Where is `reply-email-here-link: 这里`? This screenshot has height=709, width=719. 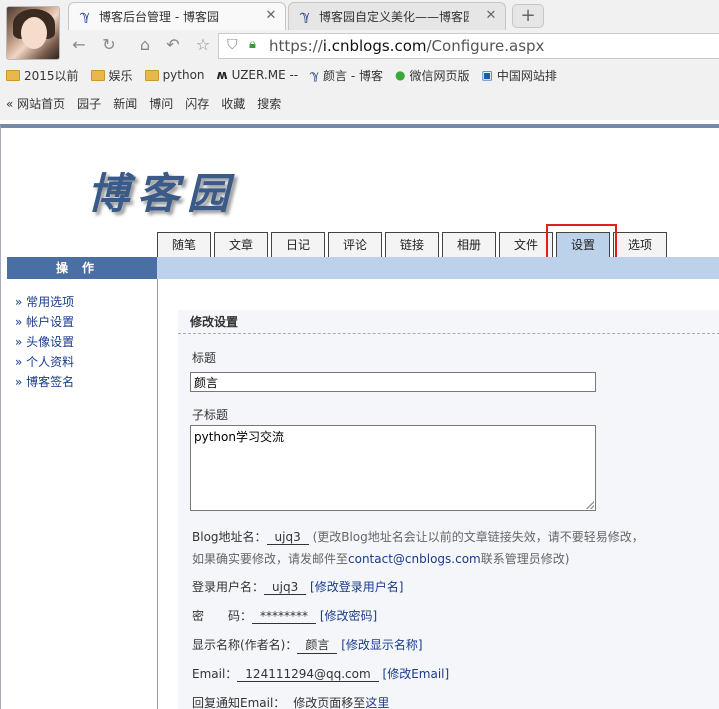 reply-email-here-link: 这里 is located at coordinates (377, 702).